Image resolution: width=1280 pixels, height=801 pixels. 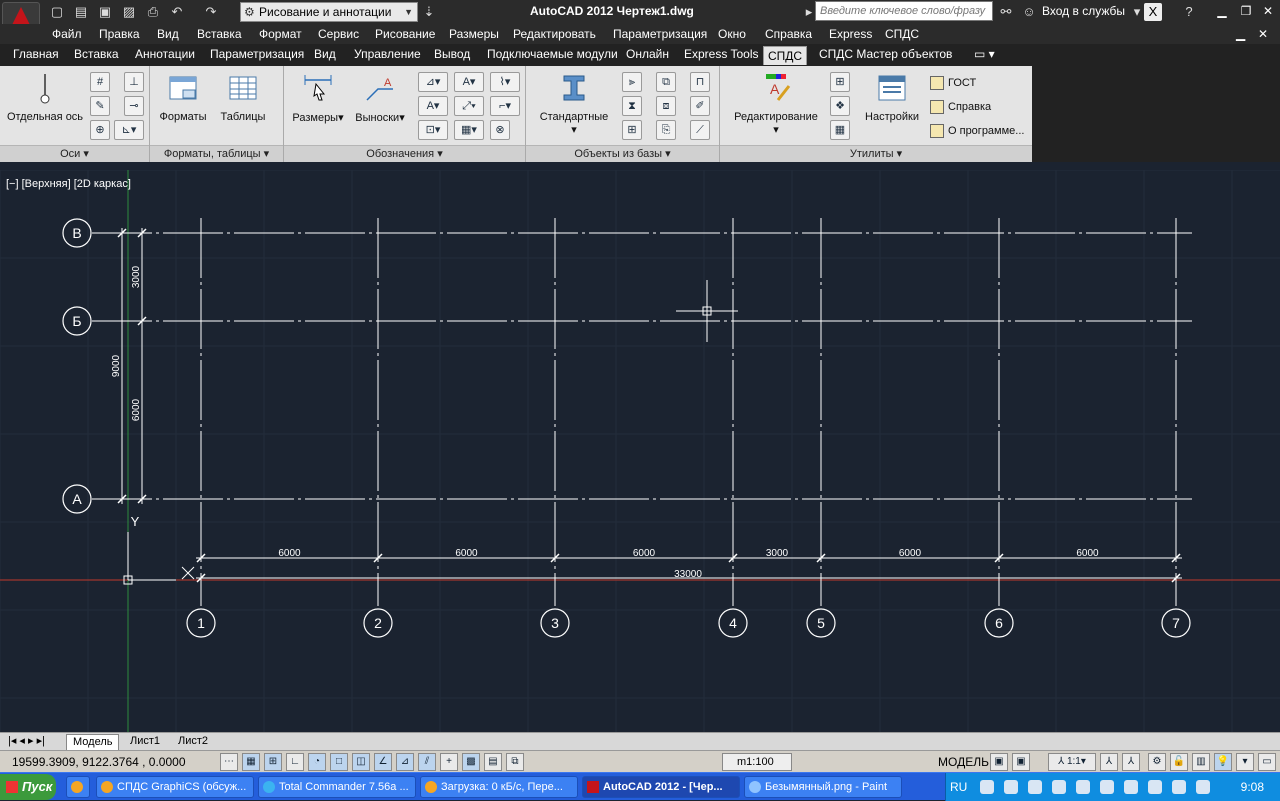 I want to click on menu-insert: Вставка, so click(x=219, y=34).